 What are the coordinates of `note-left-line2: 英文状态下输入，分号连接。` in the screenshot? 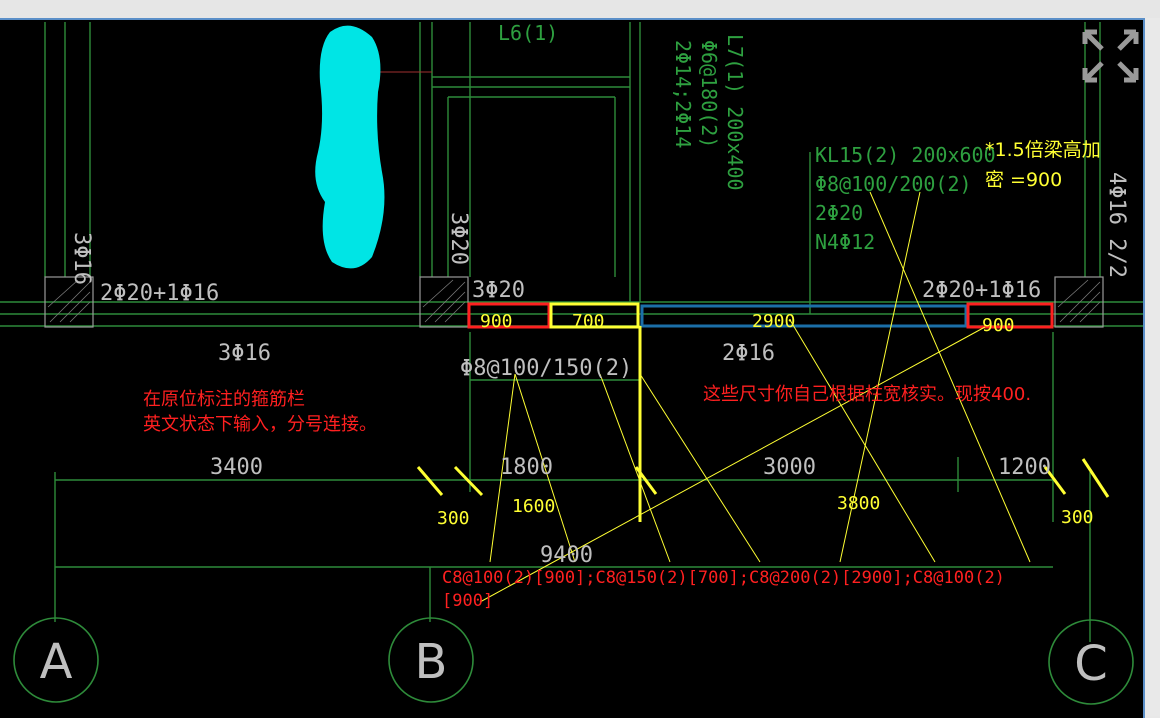 It's located at (260, 424).